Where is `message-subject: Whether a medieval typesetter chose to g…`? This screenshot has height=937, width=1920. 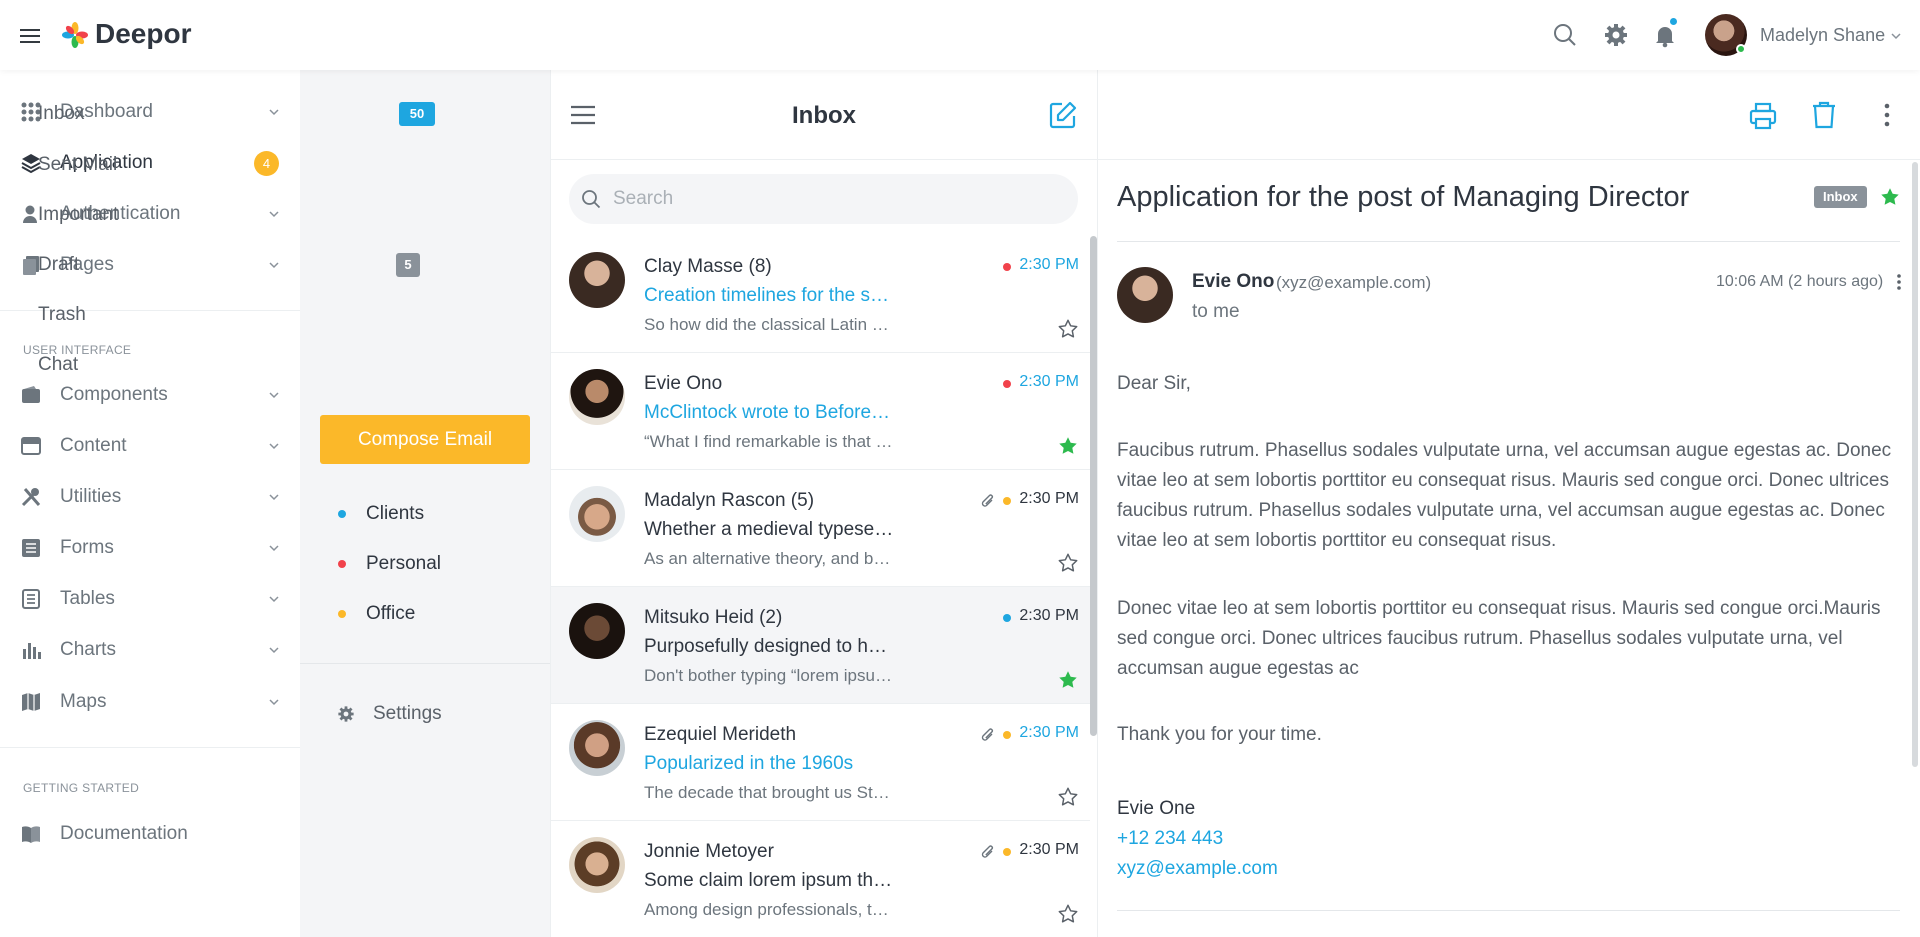 message-subject: Whether a medieval typesetter chose to g… is located at coordinates (769, 529).